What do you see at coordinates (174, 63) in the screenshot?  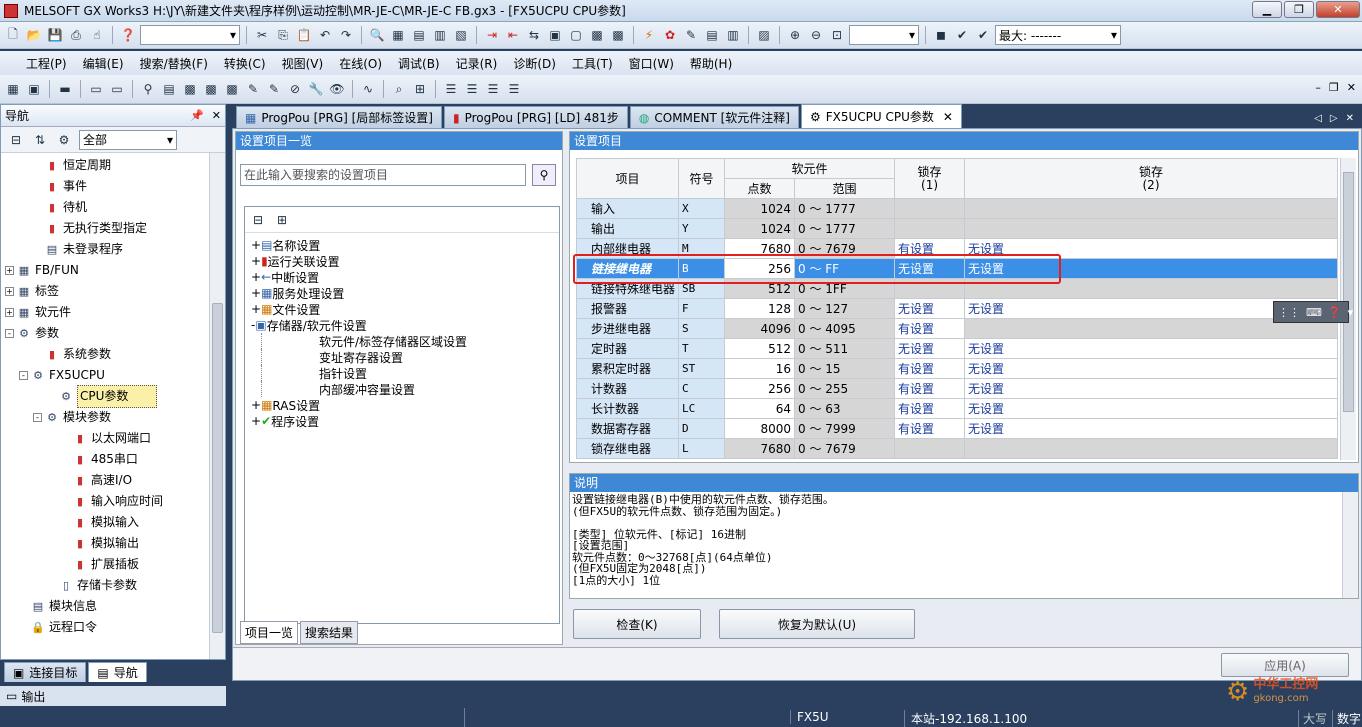 I see `menu-item: 搜索/替换(F)` at bounding box center [174, 63].